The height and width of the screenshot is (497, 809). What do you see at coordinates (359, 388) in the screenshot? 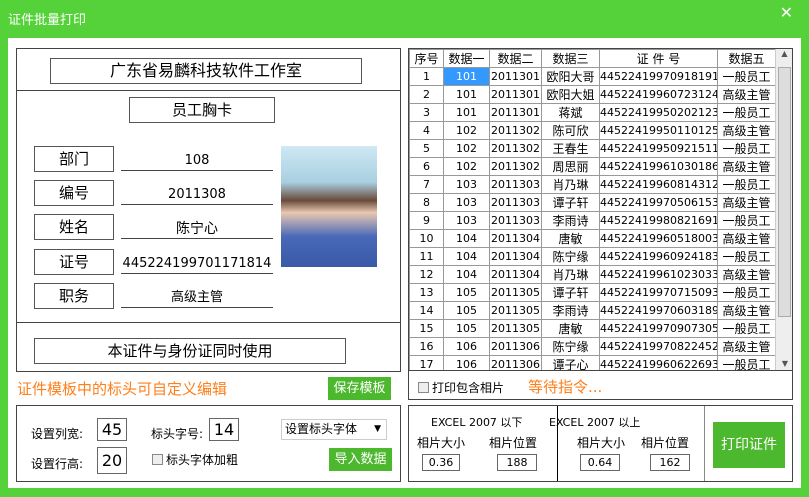
I see `save-template-button: 保存模板` at bounding box center [359, 388].